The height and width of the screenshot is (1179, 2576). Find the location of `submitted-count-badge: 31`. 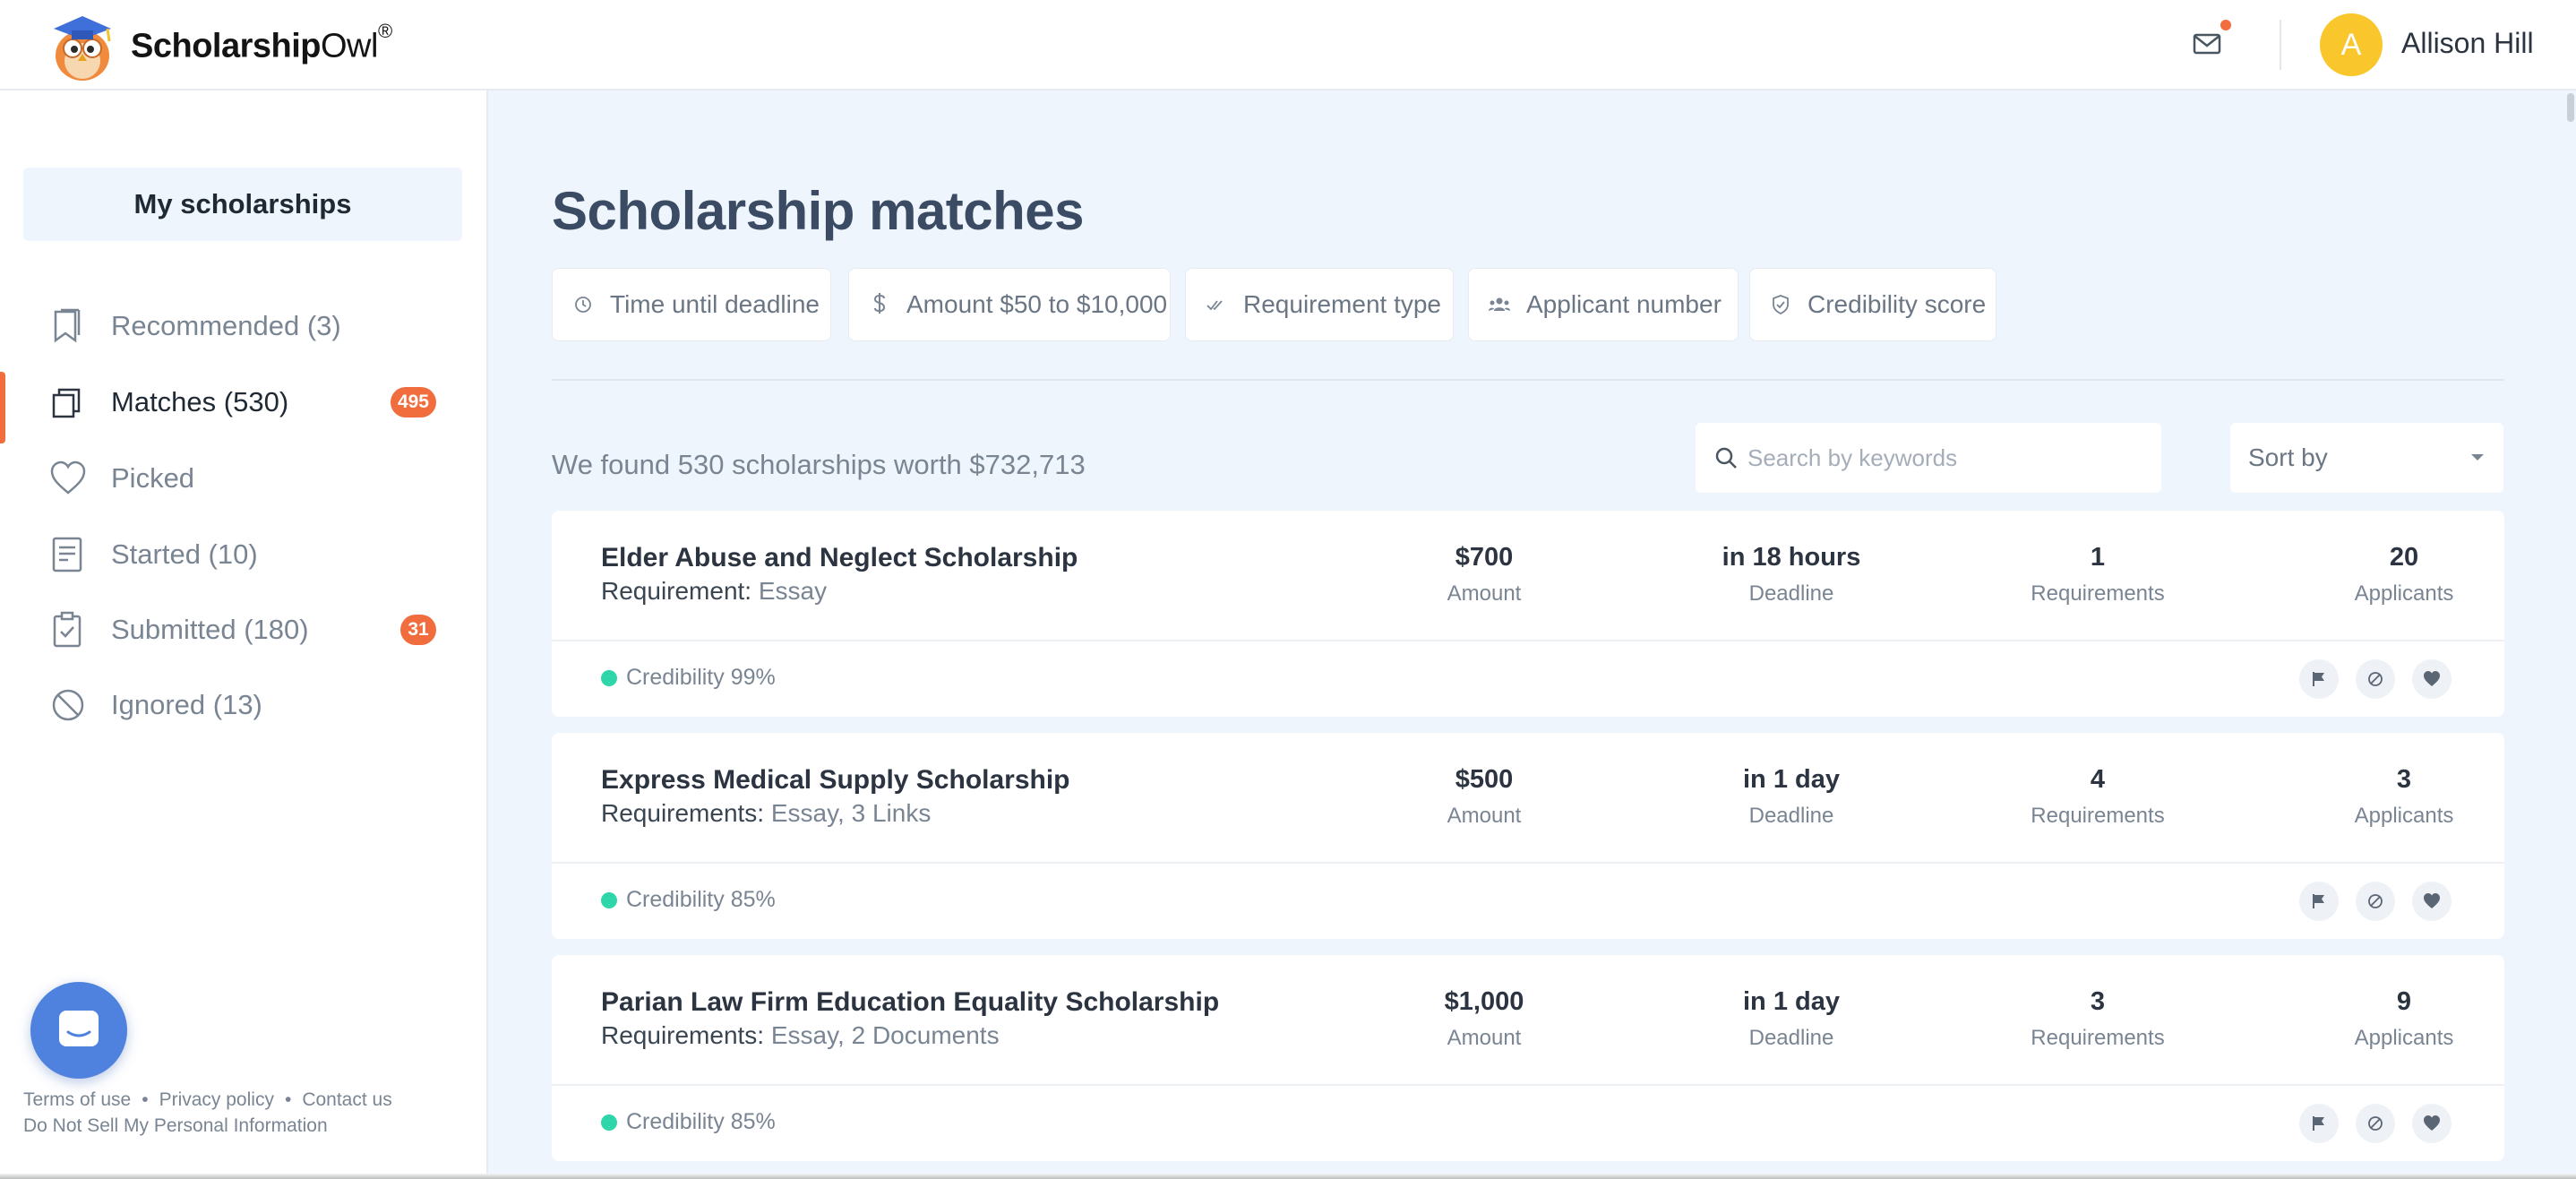

submitted-count-badge: 31 is located at coordinates (418, 630).